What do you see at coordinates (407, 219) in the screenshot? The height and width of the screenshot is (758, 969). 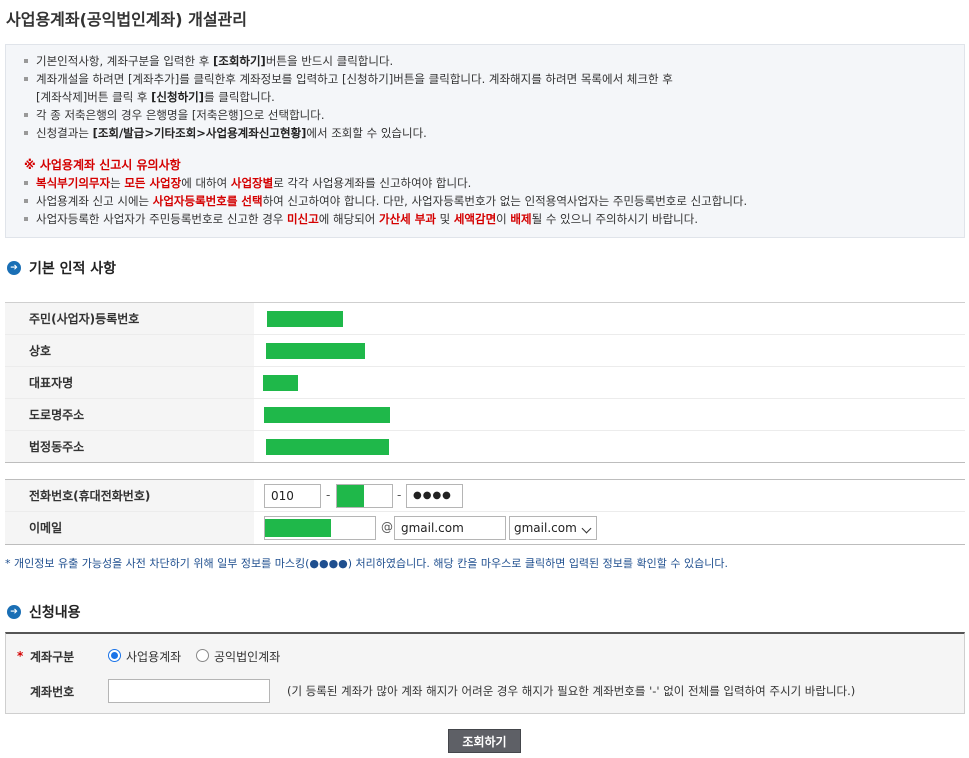 I see `warning-emphasis: 가산세 부과` at bounding box center [407, 219].